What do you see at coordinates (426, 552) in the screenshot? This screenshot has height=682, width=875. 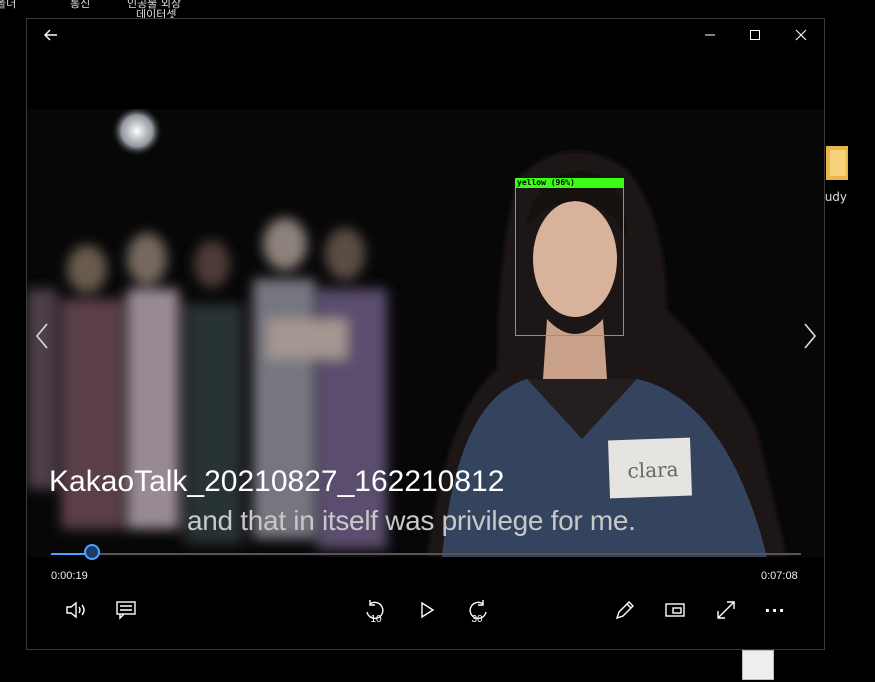 I see `seek-bar` at bounding box center [426, 552].